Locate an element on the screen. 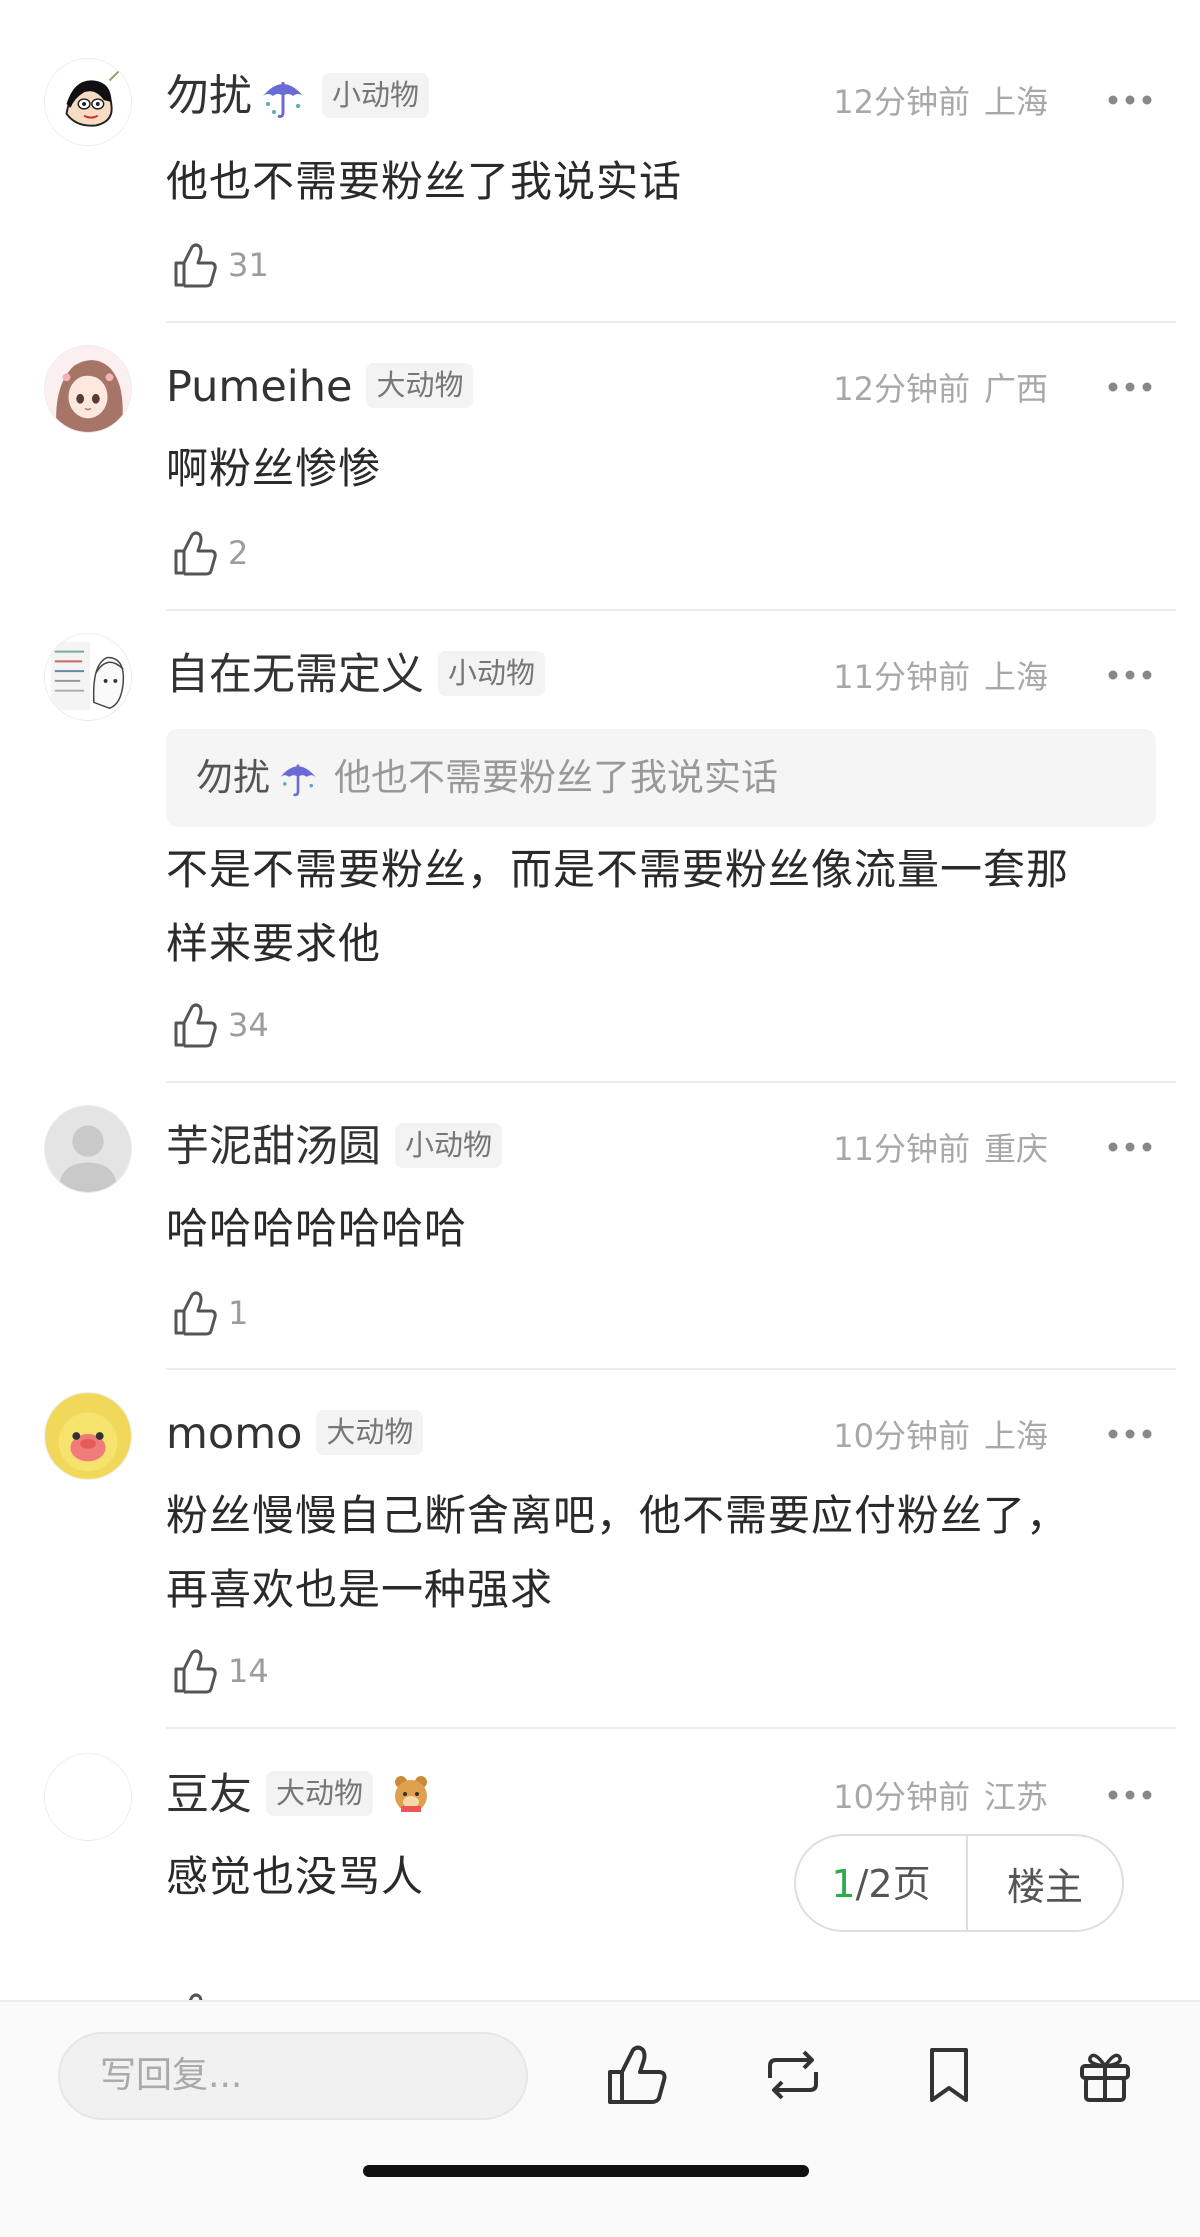 The image size is (1200, 2237). location: 广西 is located at coordinates (1015, 389).